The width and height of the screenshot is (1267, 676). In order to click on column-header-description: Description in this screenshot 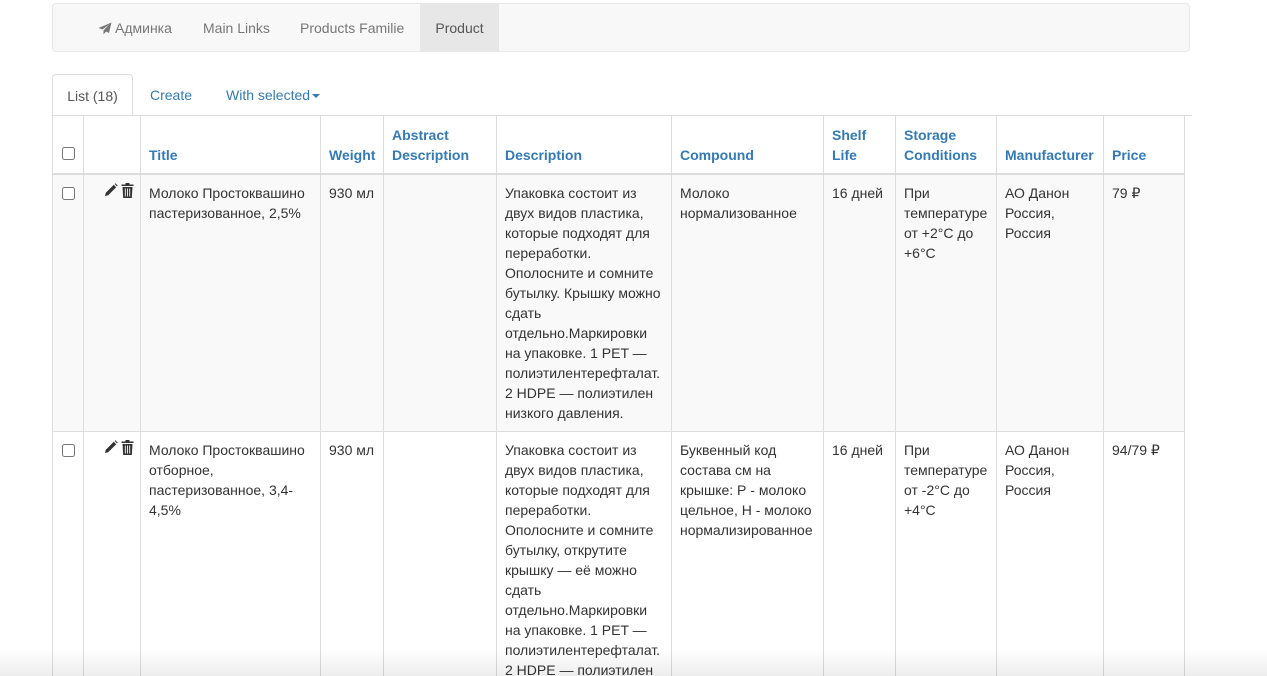, I will do `click(584, 145)`.